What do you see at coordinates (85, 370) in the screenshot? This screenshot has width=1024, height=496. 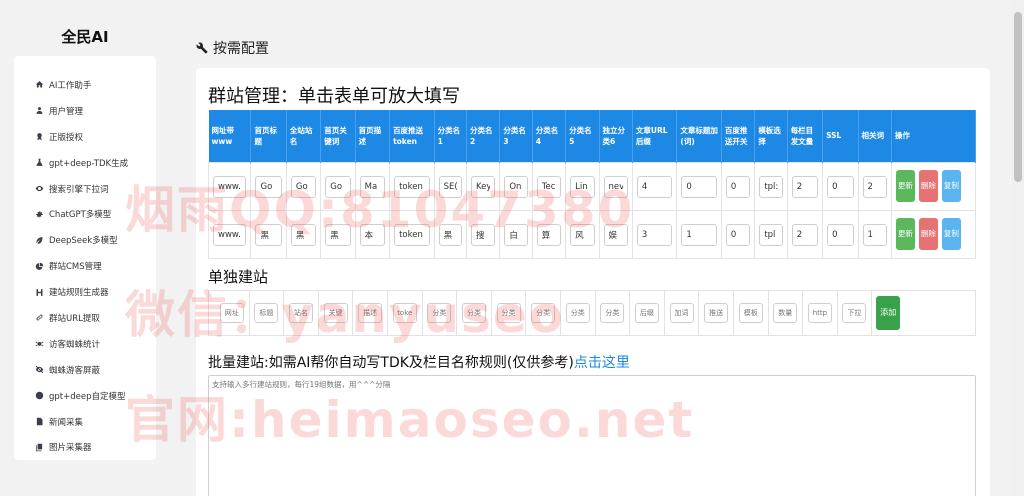 I see `sidebar-item: 蜘蛛游客屏蔽` at bounding box center [85, 370].